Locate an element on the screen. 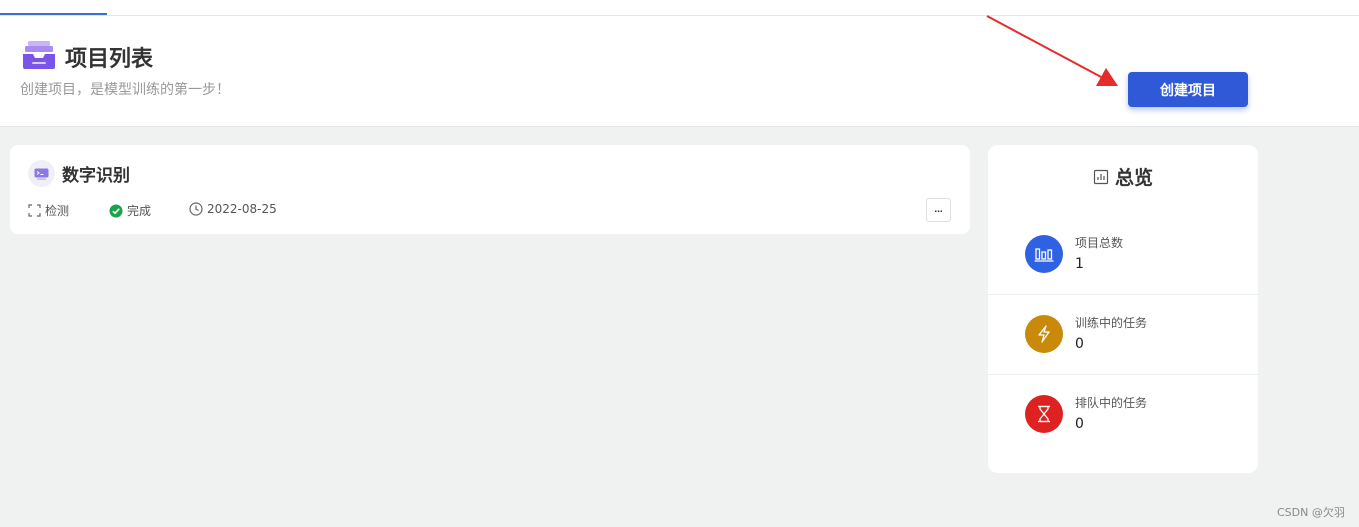 This screenshot has width=1359, height=527. project-status-label: 完成 is located at coordinates (139, 211).